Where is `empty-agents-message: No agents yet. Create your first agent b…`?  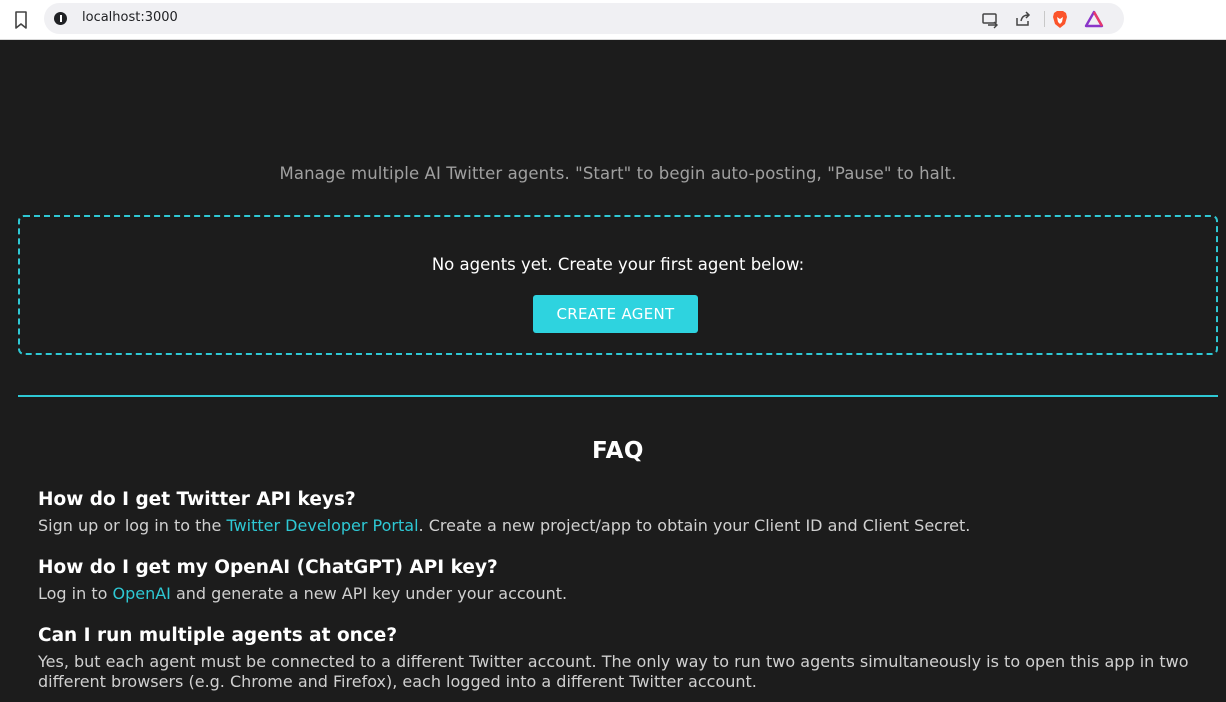 empty-agents-message: No agents yet. Create your first agent b… is located at coordinates (618, 264).